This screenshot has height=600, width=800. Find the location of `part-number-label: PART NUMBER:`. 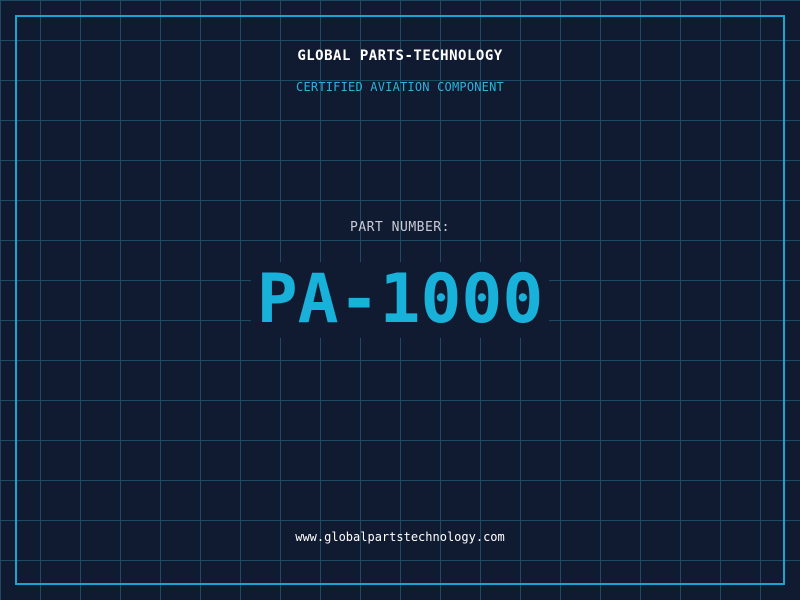

part-number-label: PART NUMBER: is located at coordinates (400, 227).